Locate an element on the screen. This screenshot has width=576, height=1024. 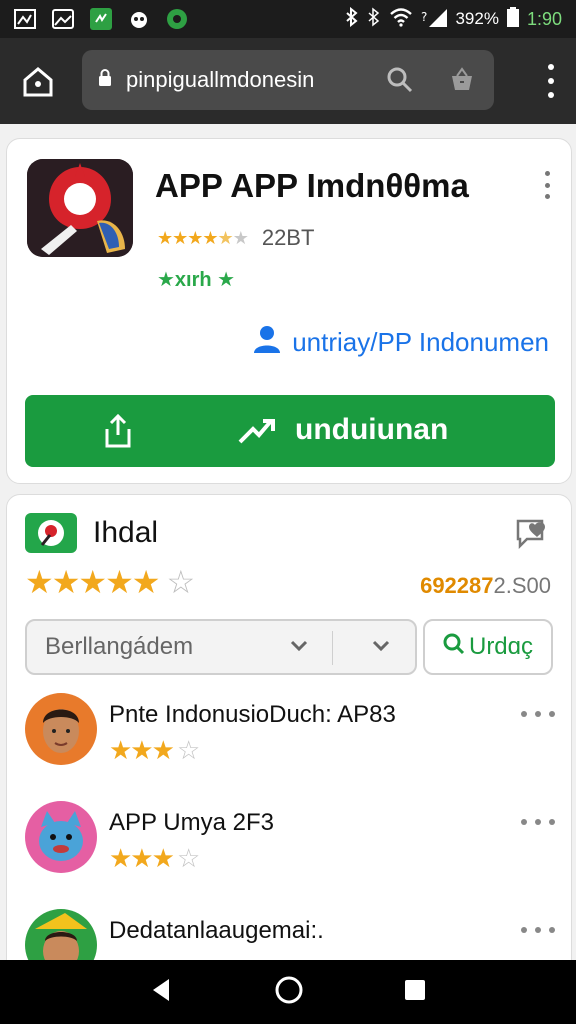
wifi-icon is located at coordinates (401, 19).